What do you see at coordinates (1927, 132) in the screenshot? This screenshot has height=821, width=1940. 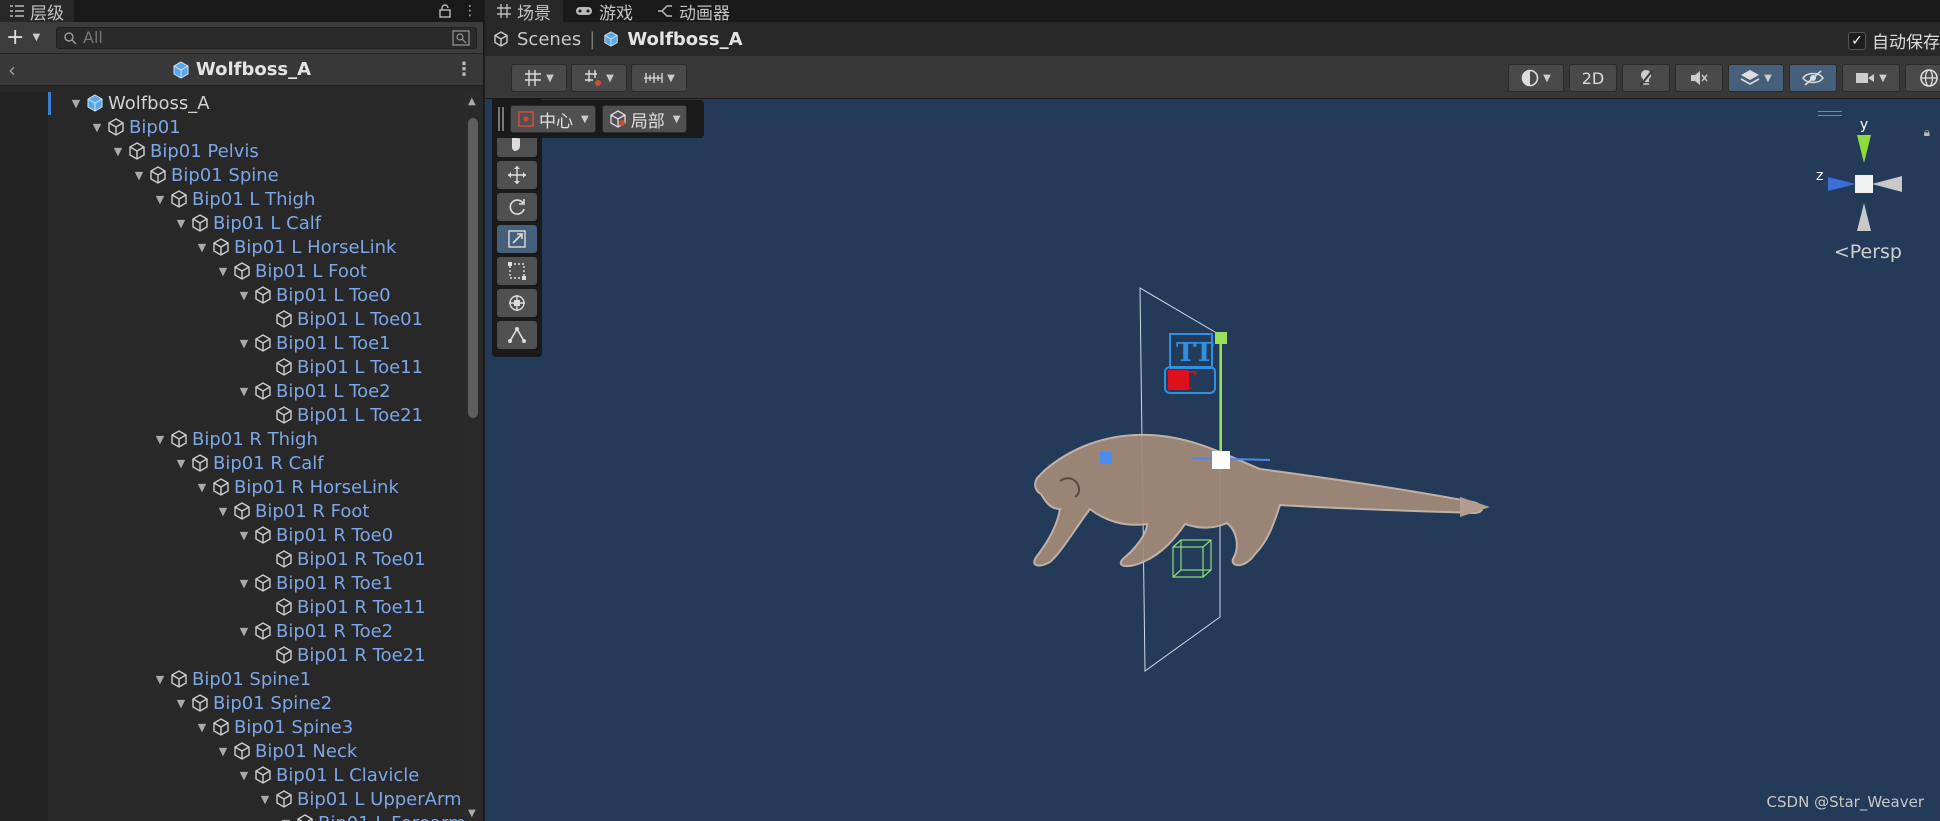 I see `gizmo-lock-icon: 🔒︎` at bounding box center [1927, 132].